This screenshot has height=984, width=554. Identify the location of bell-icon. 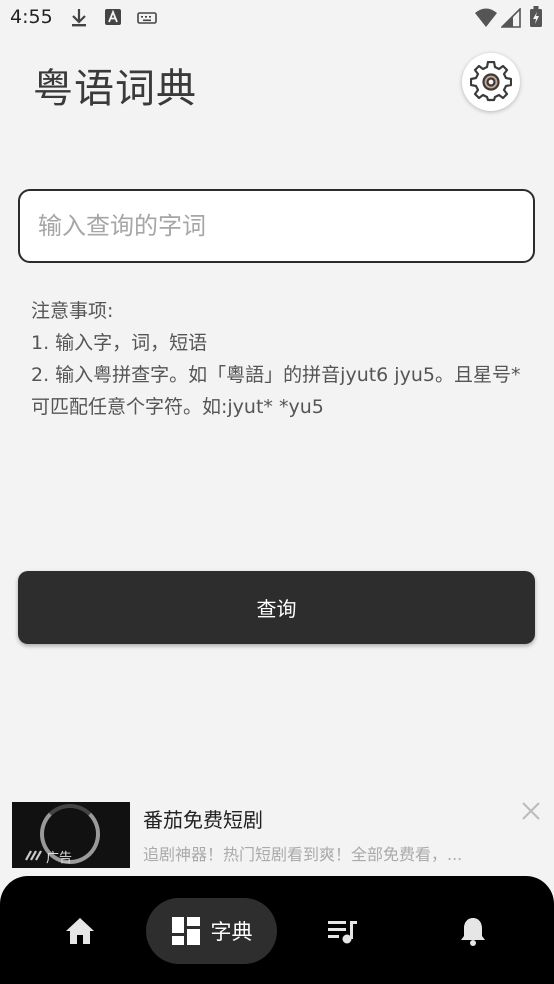
(473, 932).